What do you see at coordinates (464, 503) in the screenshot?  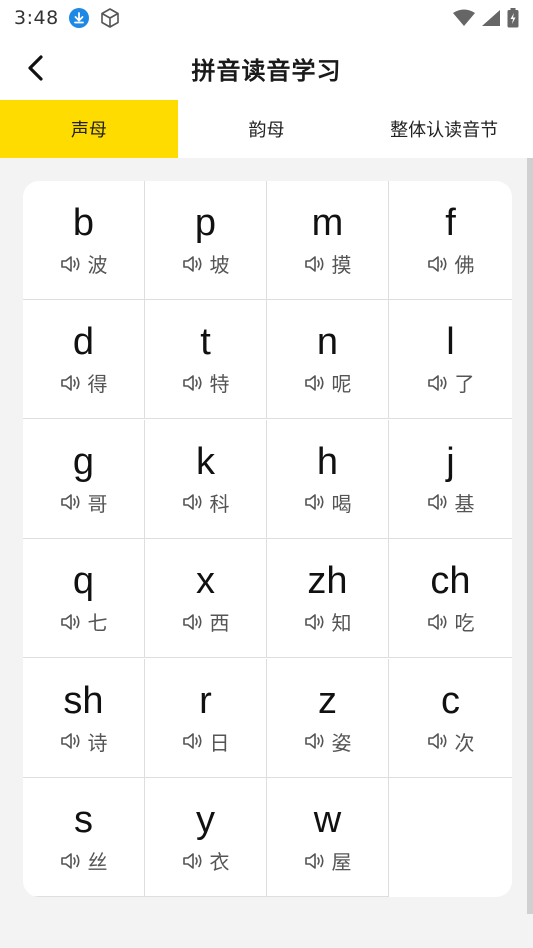 I see `example-char: 基` at bounding box center [464, 503].